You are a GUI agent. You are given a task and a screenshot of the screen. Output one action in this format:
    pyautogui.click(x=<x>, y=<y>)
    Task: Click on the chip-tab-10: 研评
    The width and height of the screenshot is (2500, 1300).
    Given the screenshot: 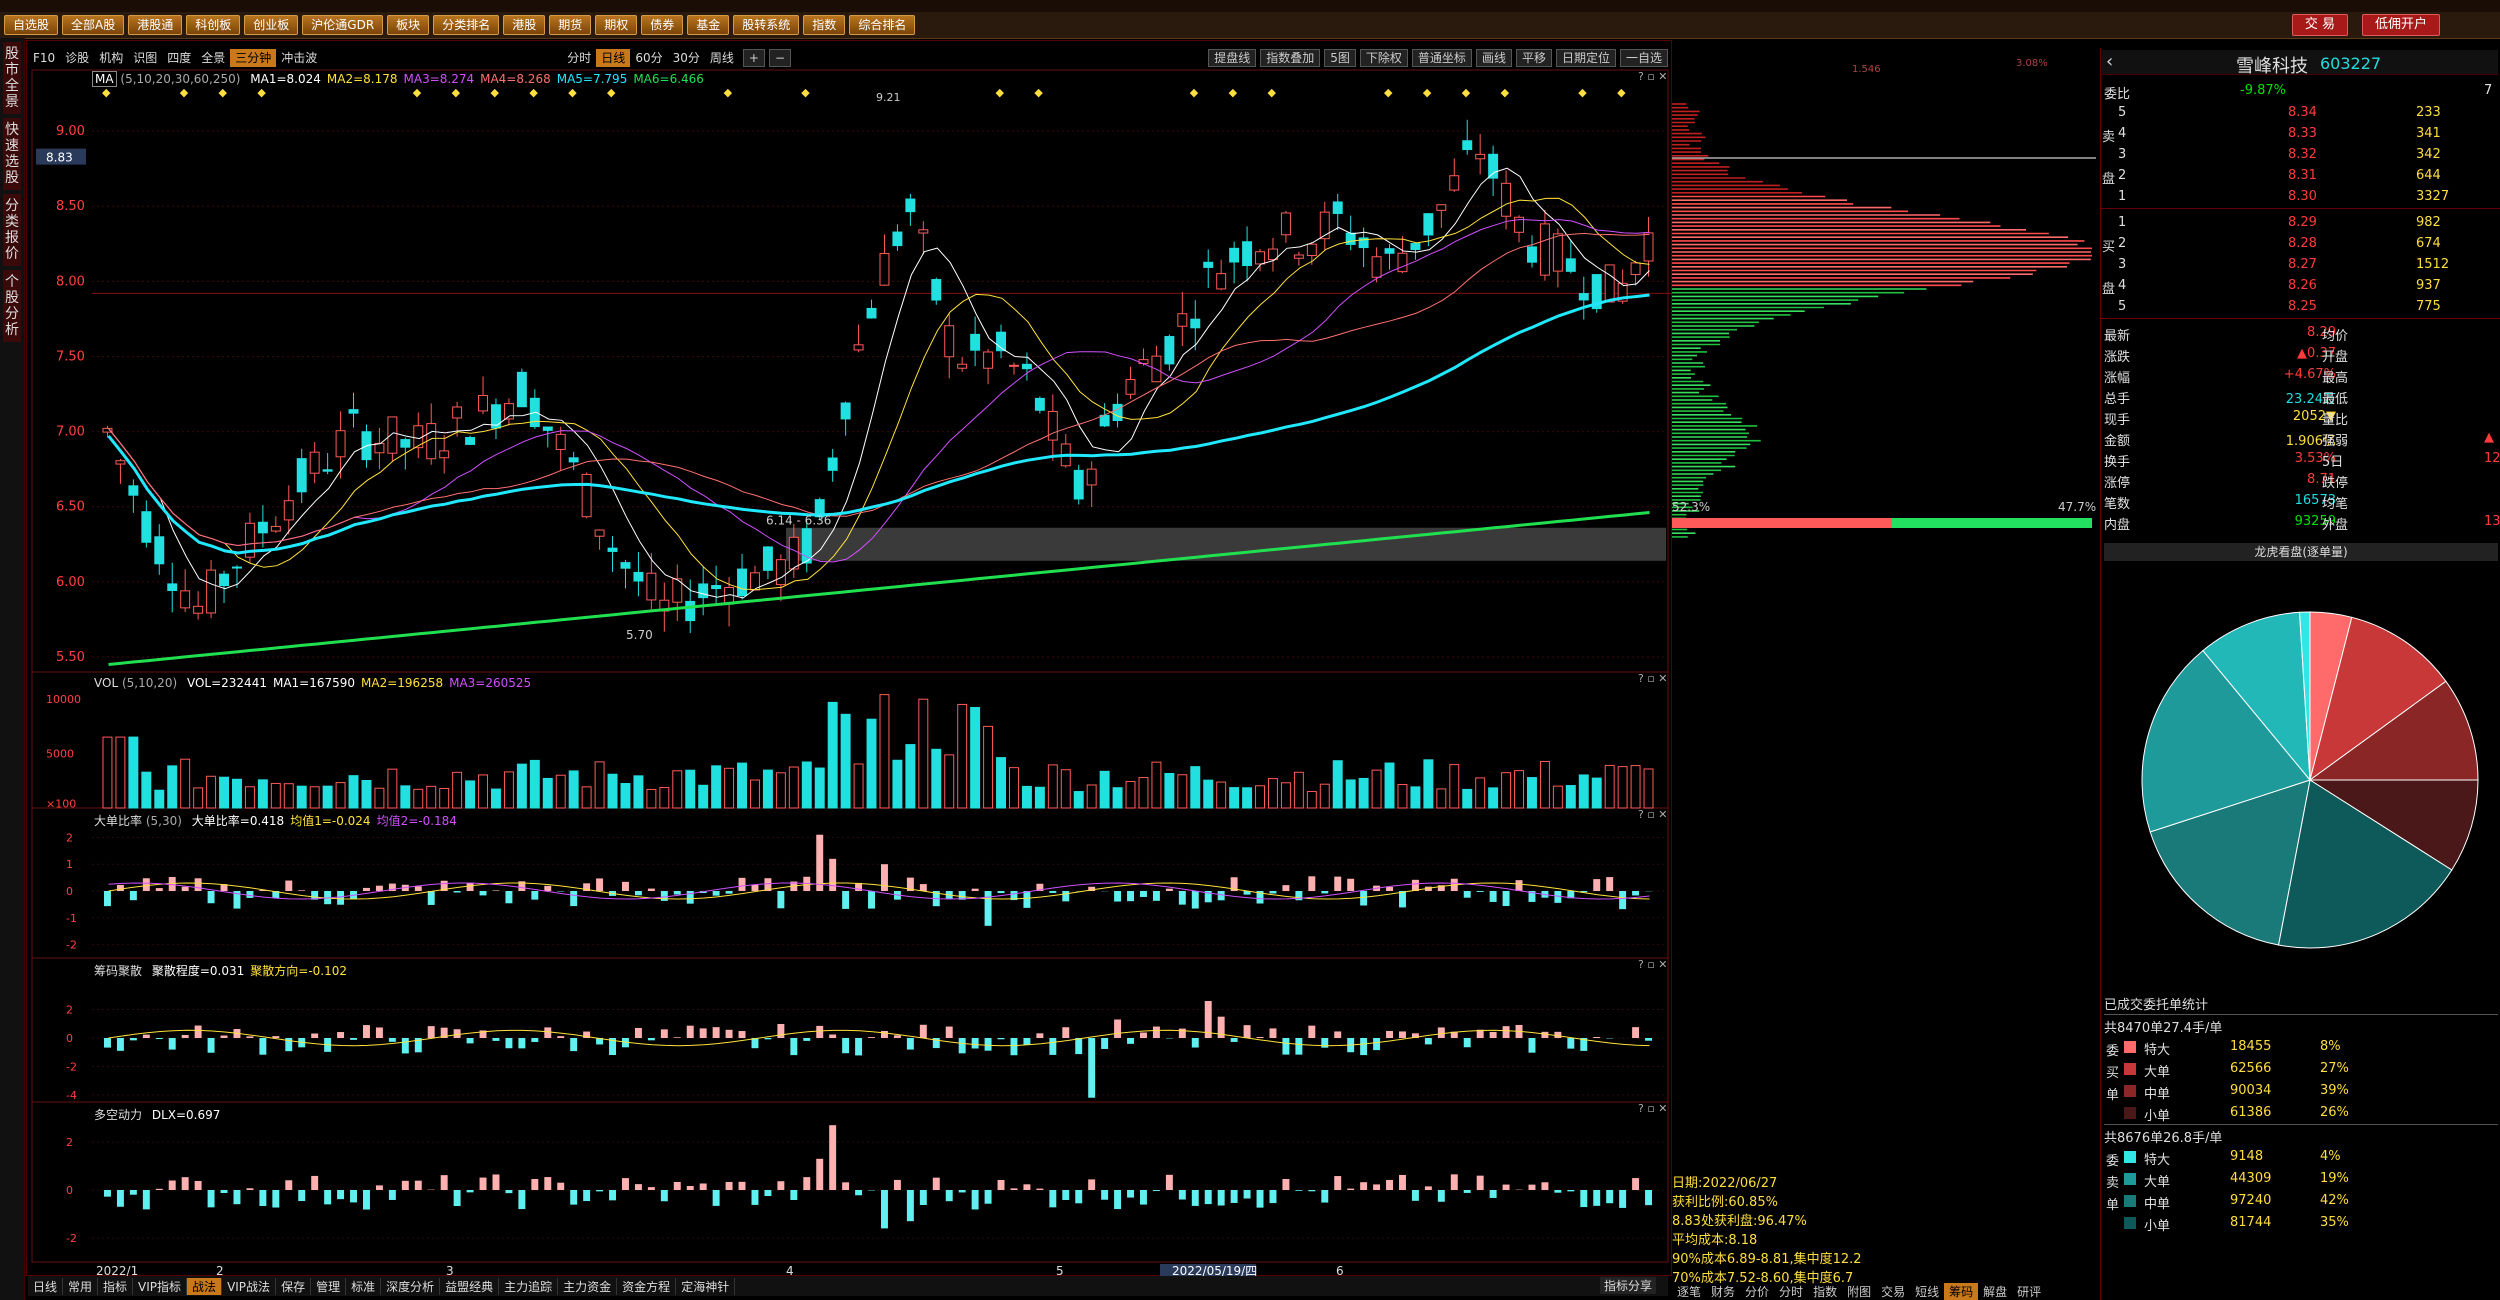 What is the action you would take?
    pyautogui.click(x=2029, y=1291)
    